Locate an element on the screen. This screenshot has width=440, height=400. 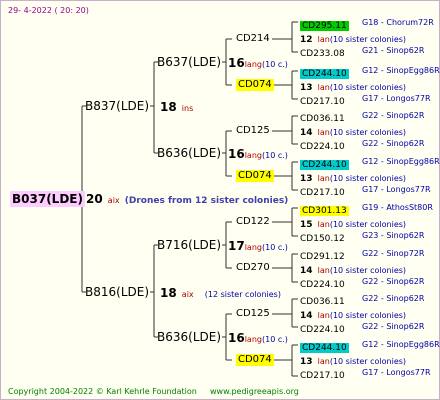
g4-bot-name: CD150.12 is located at coordinates (322, 239).